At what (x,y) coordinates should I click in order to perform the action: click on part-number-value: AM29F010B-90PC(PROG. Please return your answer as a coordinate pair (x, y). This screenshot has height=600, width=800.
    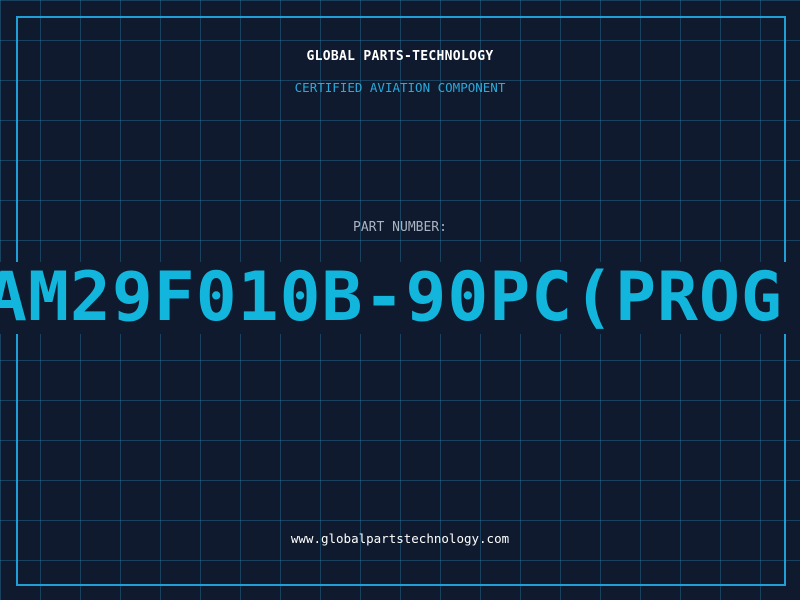
    Looking at the image, I should click on (391, 298).